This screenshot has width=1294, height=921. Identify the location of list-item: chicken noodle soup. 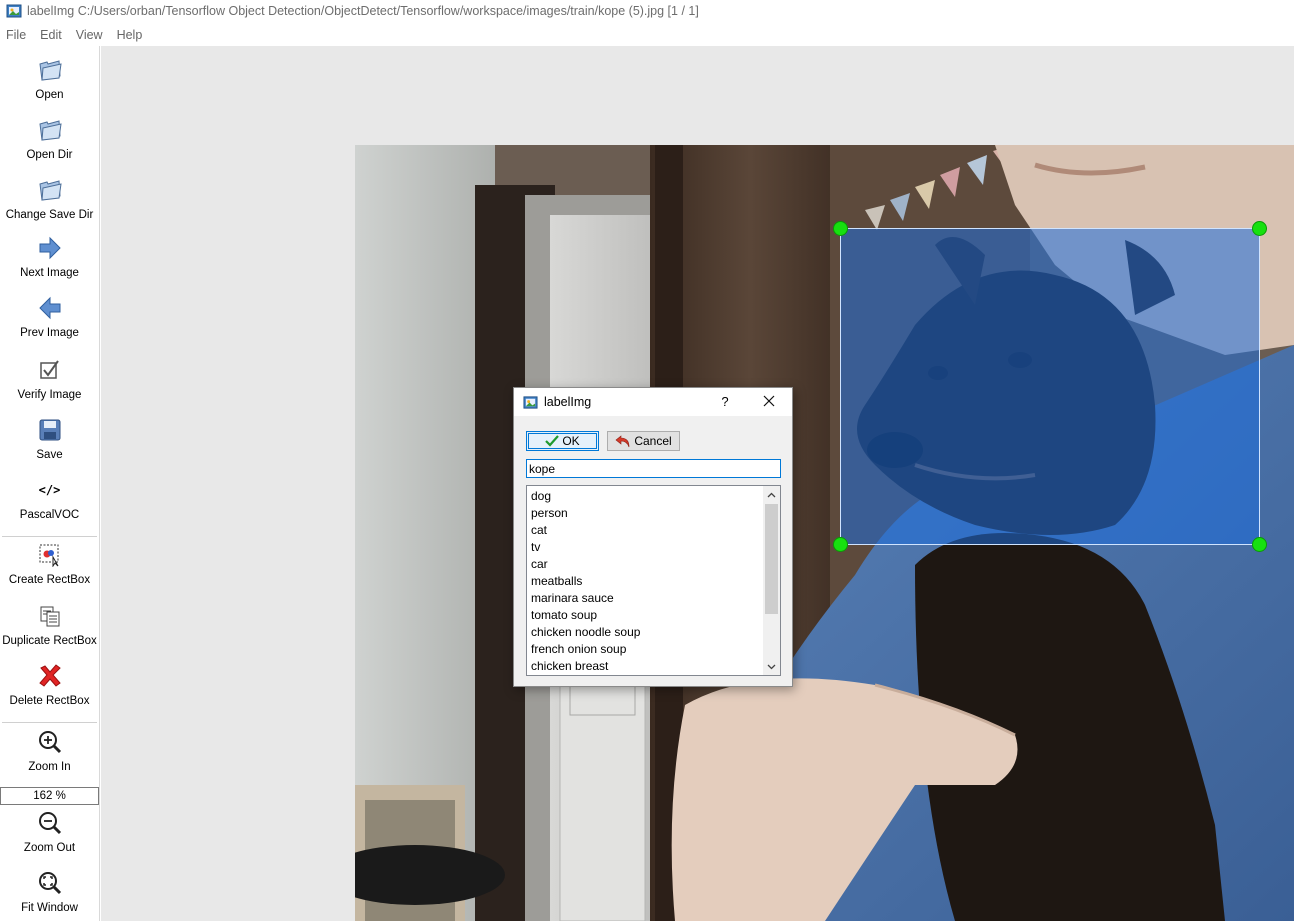
(645, 632).